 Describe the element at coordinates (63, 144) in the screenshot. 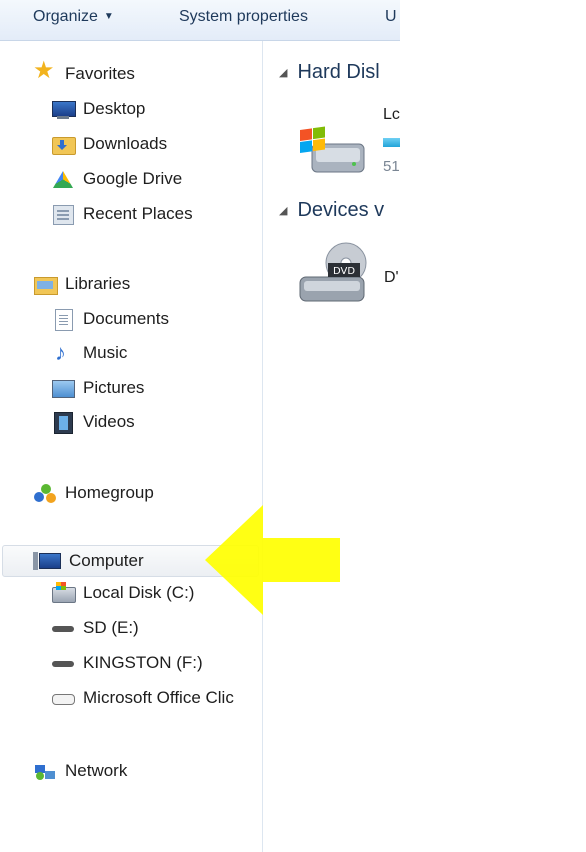

I see `downloads-folder-icon` at that location.